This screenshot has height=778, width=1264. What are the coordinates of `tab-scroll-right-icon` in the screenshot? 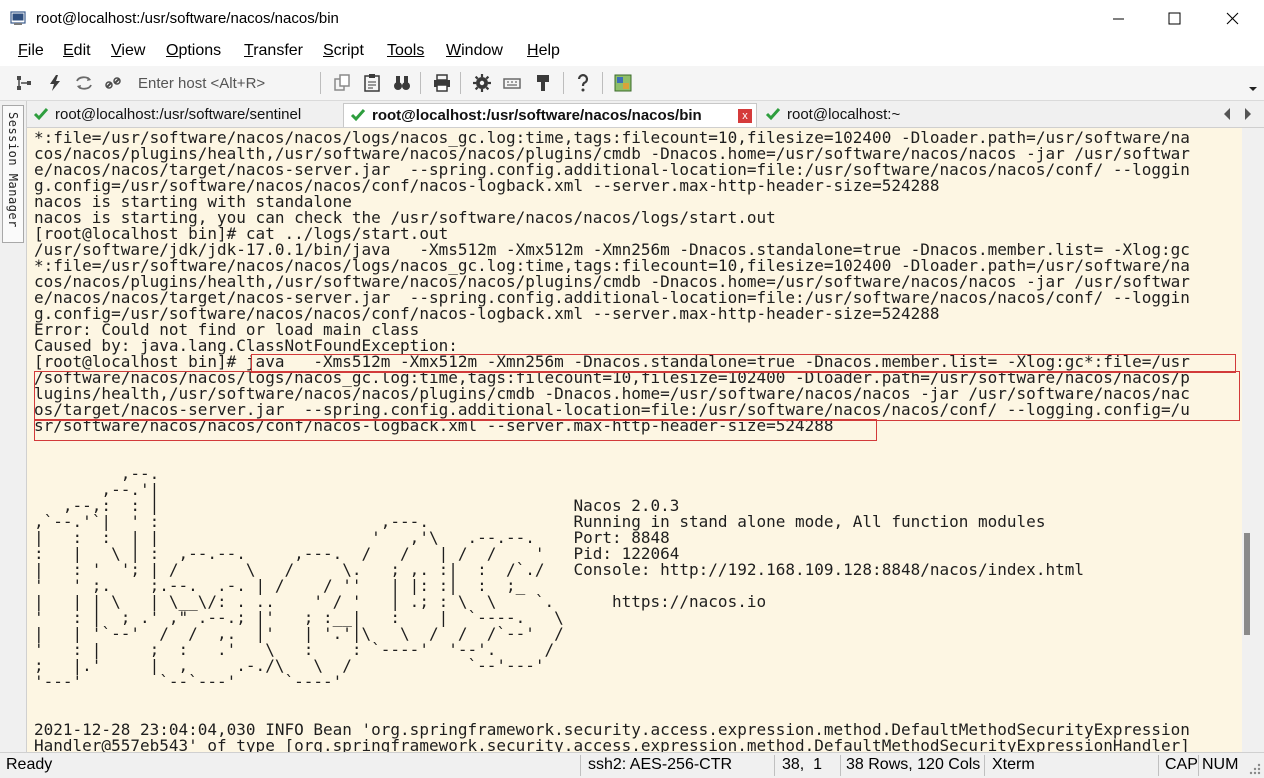 It's located at (1248, 114).